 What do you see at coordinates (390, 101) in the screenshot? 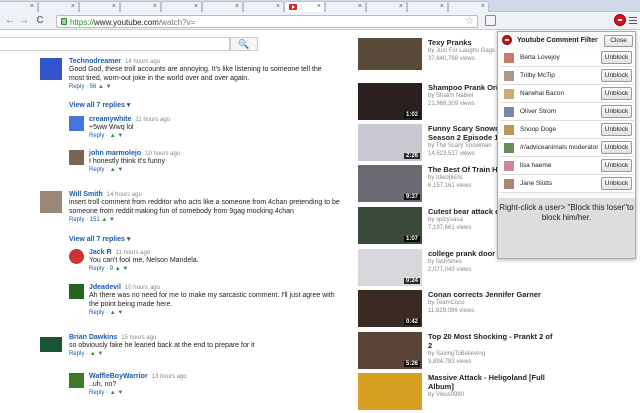
I see `video-thumbnail: 1:02` at bounding box center [390, 101].